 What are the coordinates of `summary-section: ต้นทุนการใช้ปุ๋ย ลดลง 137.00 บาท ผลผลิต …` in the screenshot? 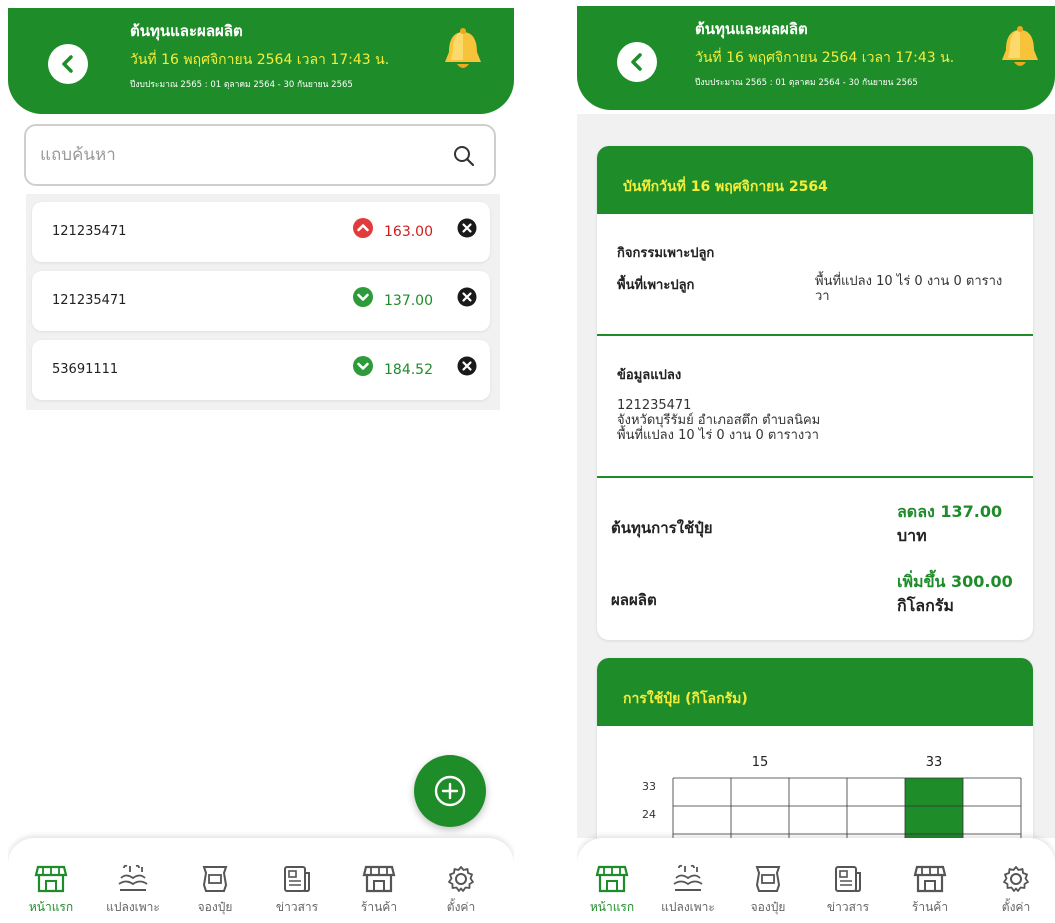 It's located at (815, 558).